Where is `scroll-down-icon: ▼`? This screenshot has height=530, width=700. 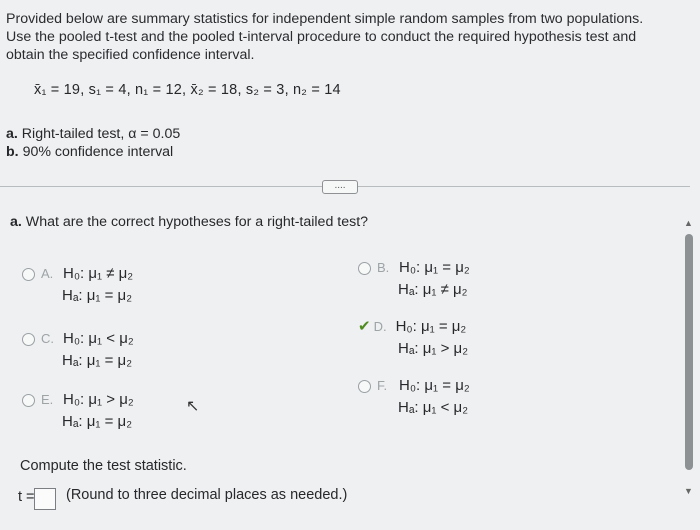 scroll-down-icon: ▼ is located at coordinates (688, 491).